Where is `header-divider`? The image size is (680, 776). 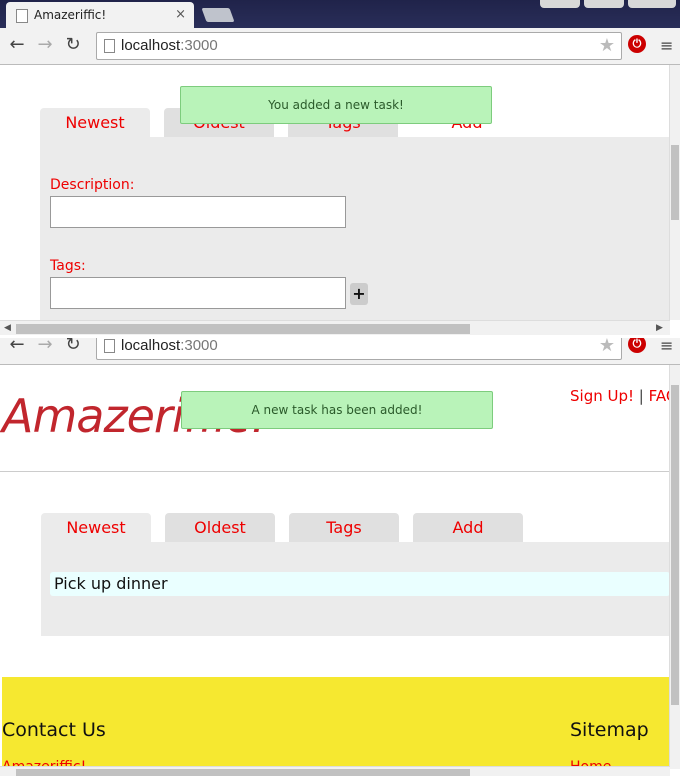 header-divider is located at coordinates (335, 471).